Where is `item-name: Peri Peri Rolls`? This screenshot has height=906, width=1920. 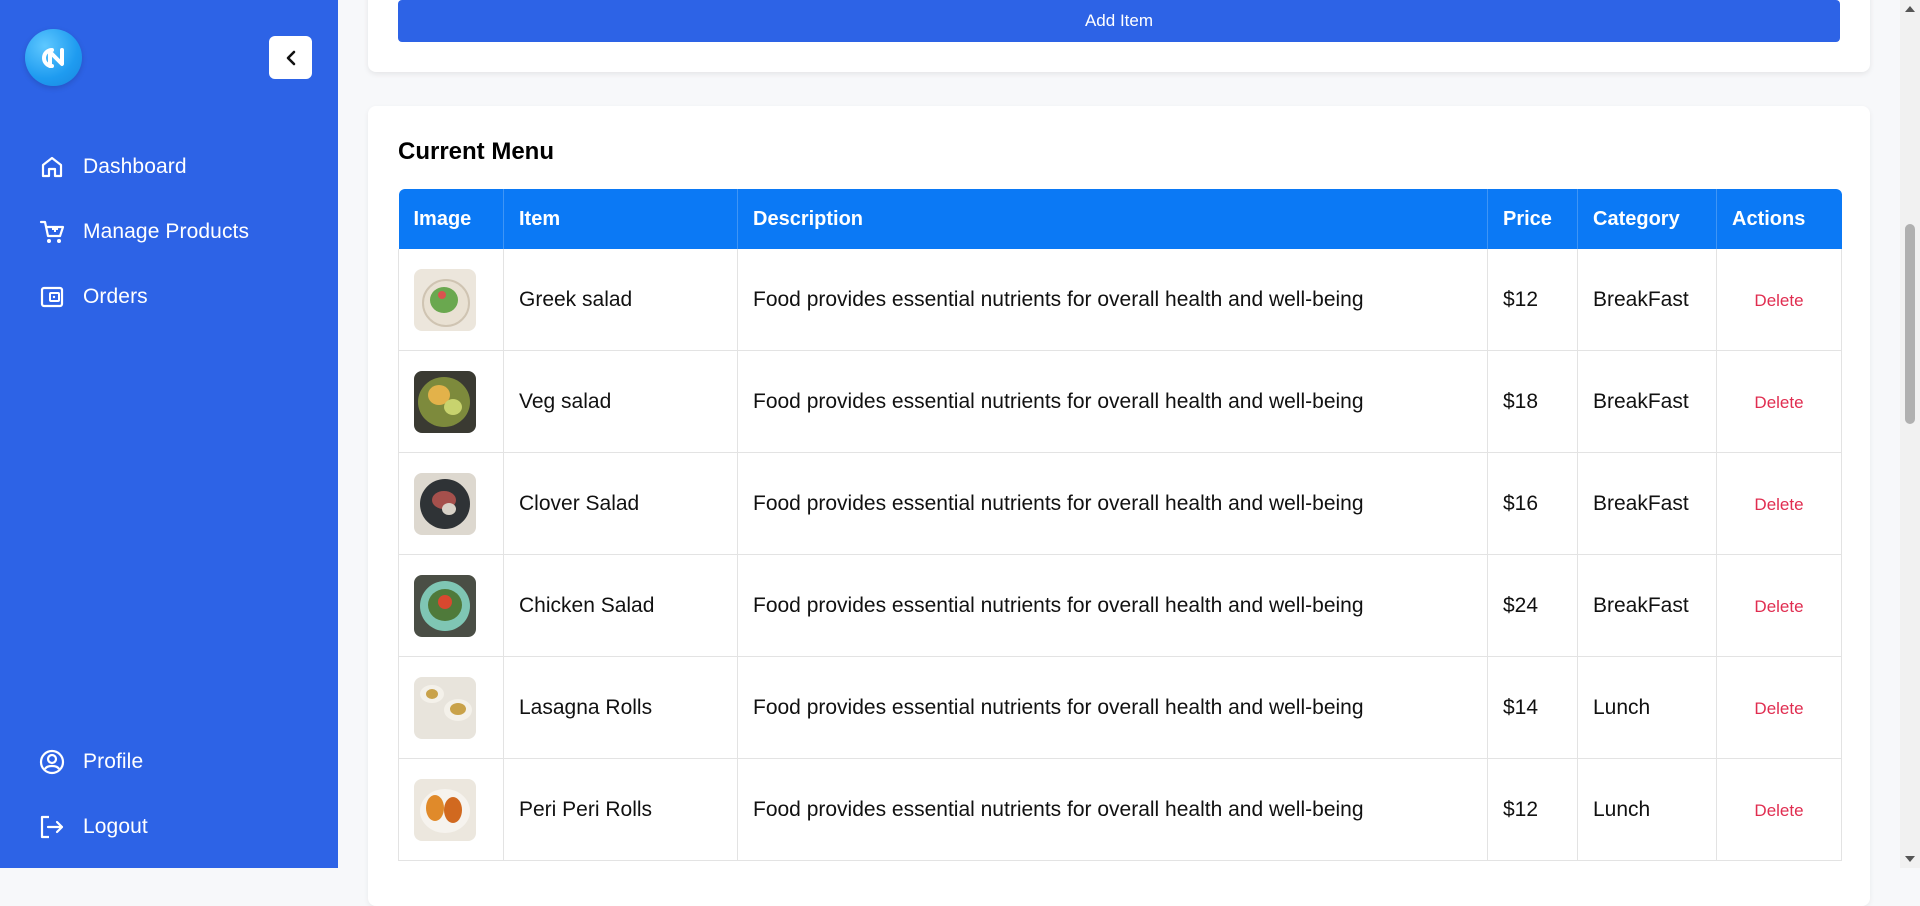 item-name: Peri Peri Rolls is located at coordinates (620, 809).